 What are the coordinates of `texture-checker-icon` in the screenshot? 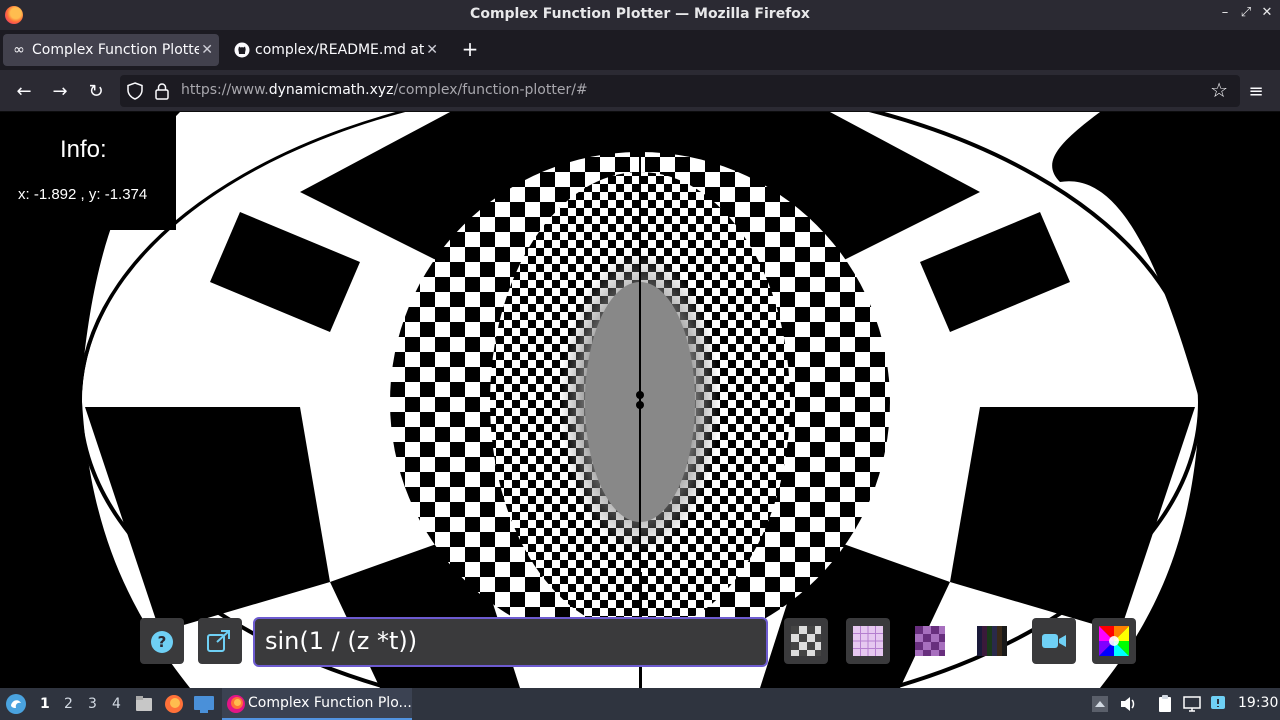 It's located at (806, 641).